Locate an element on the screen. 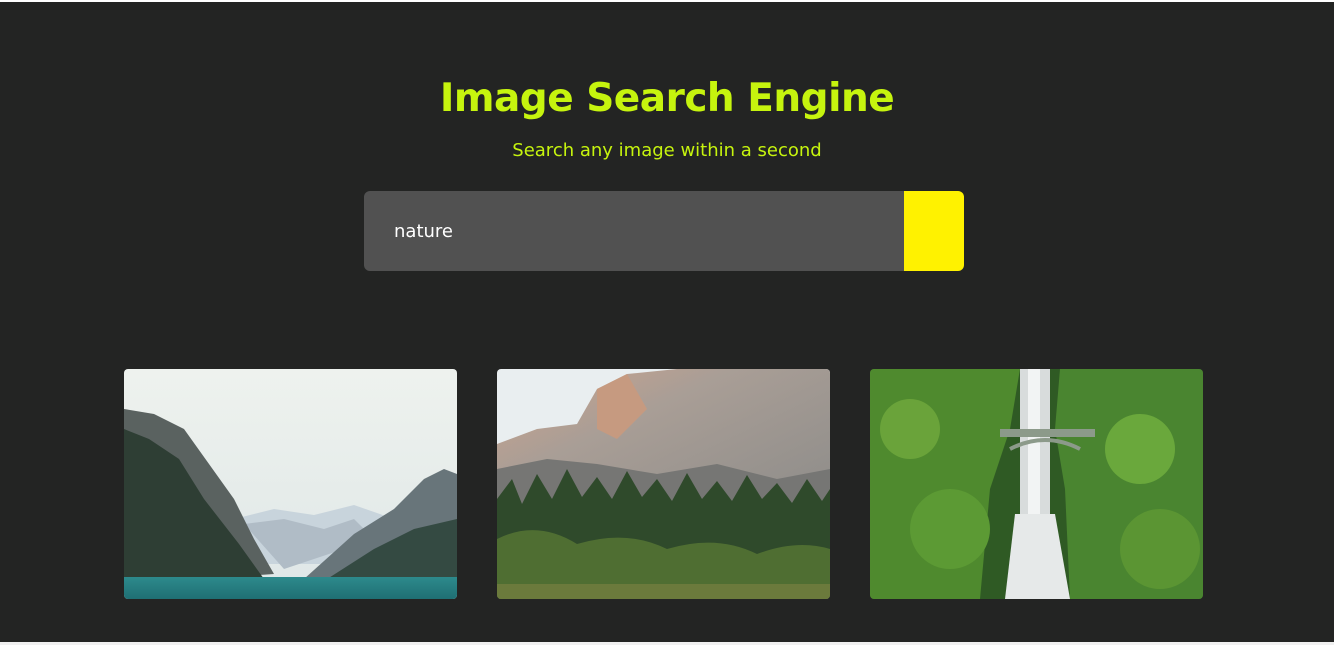 The height and width of the screenshot is (645, 1334). cliff-forest-image is located at coordinates (663, 484).